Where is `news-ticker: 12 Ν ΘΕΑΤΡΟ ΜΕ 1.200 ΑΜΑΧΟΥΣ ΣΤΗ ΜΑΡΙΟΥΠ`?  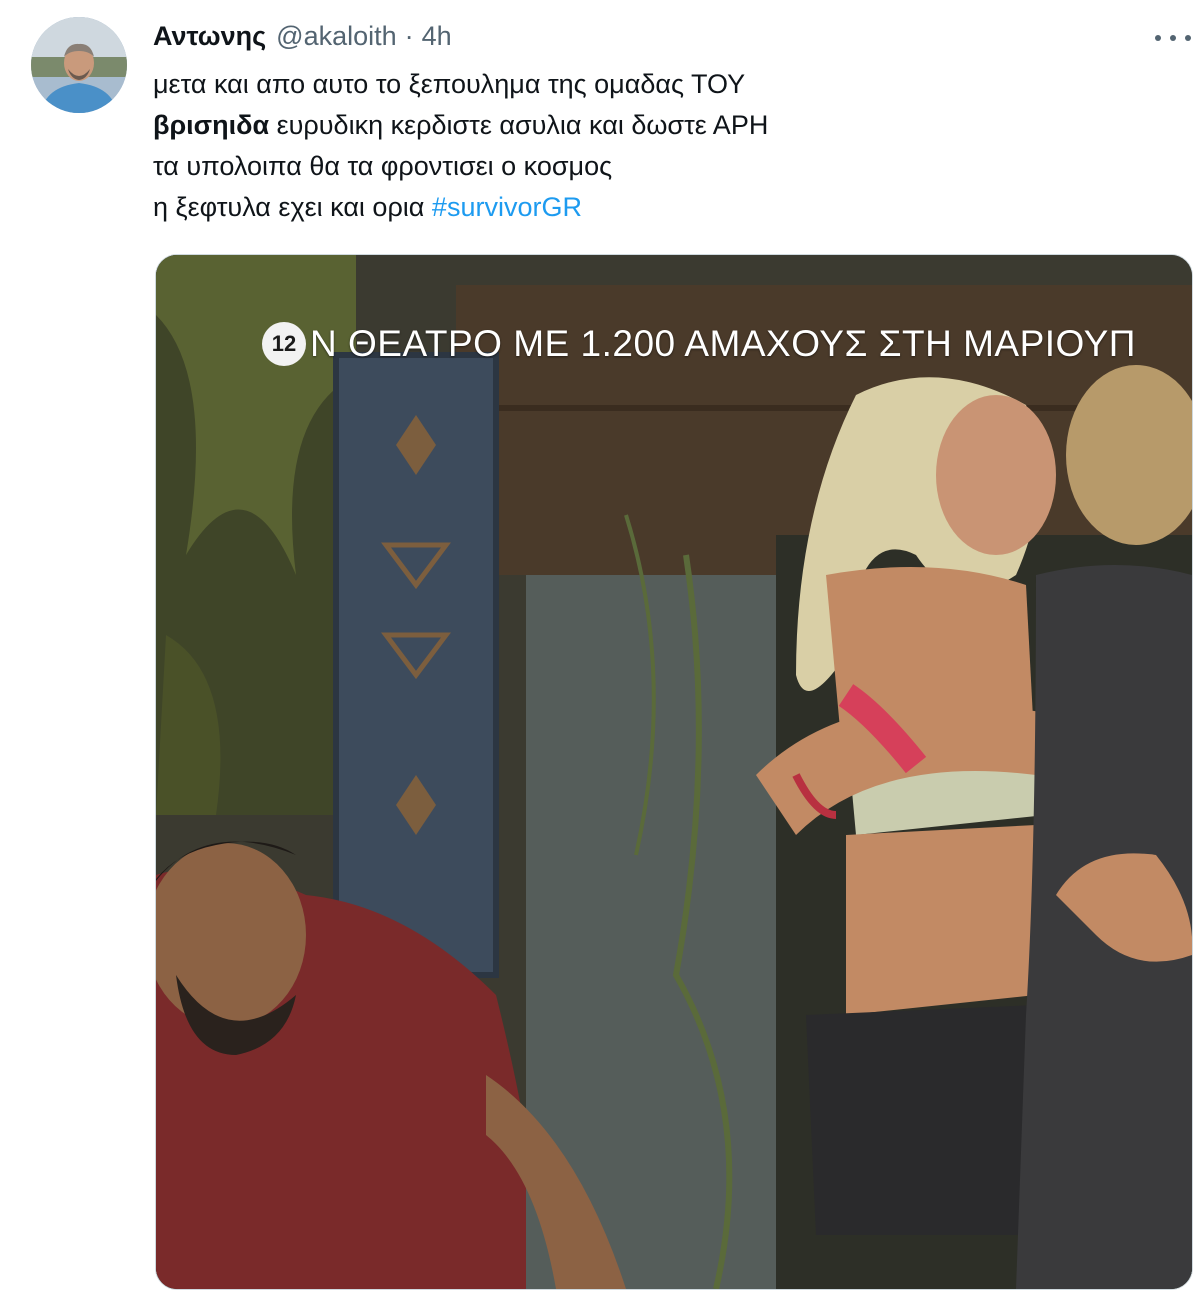 news-ticker: 12 Ν ΘΕΑΤΡΟ ΜΕ 1.200 ΑΜΑΧΟΥΣ ΣΤΗ ΜΑΡΙΟΥΠ is located at coordinates (699, 344).